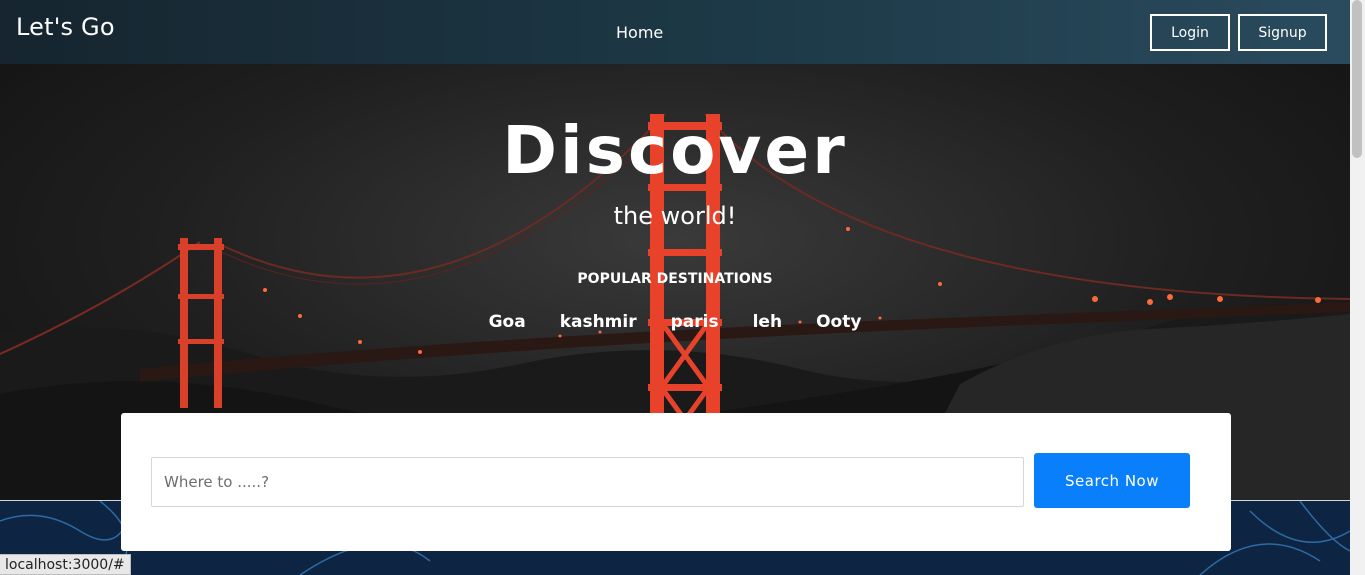  Describe the element at coordinates (65, 564) in the screenshot. I see `browser-status-url: localhost:3000/#` at that location.